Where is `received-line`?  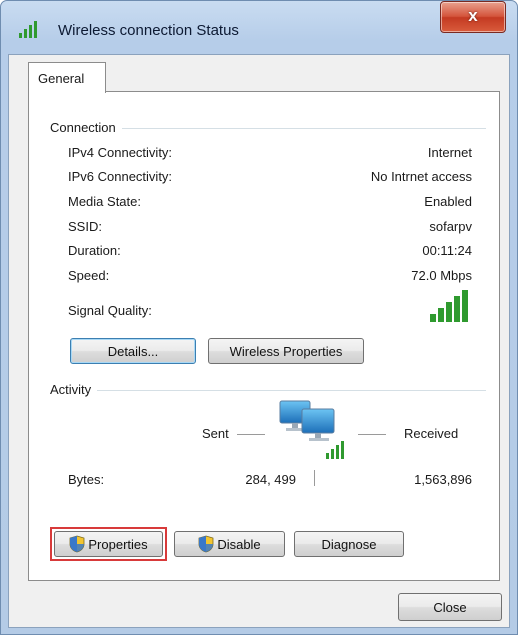
received-line is located at coordinates (372, 434).